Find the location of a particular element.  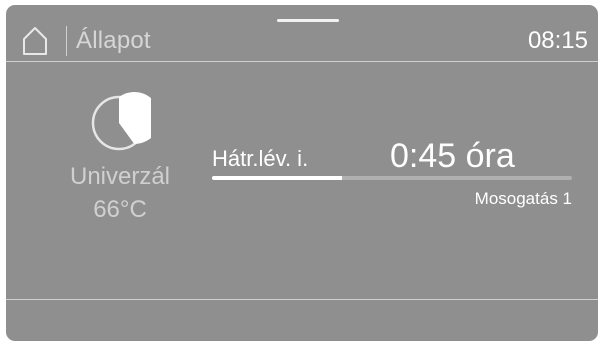

program-temperature: 66°C is located at coordinates (120, 209).